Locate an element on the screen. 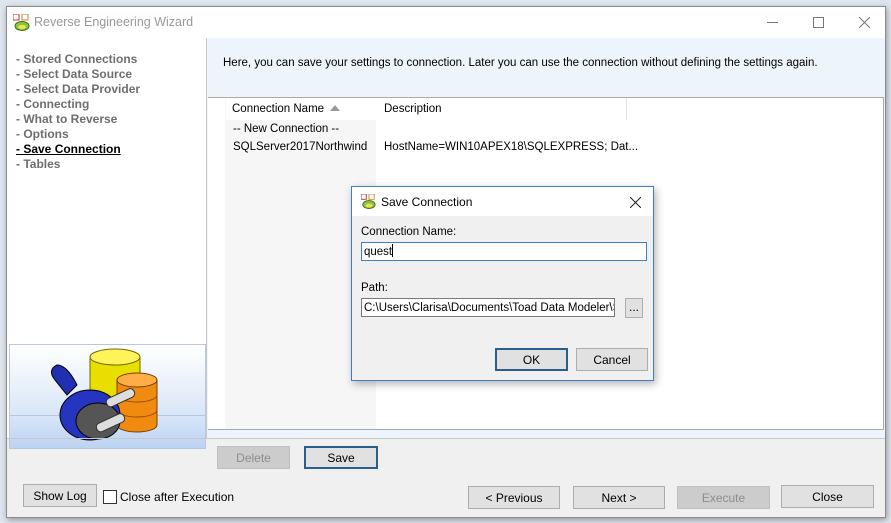 This screenshot has width=891, height=523. path-label: Path: is located at coordinates (374, 288).